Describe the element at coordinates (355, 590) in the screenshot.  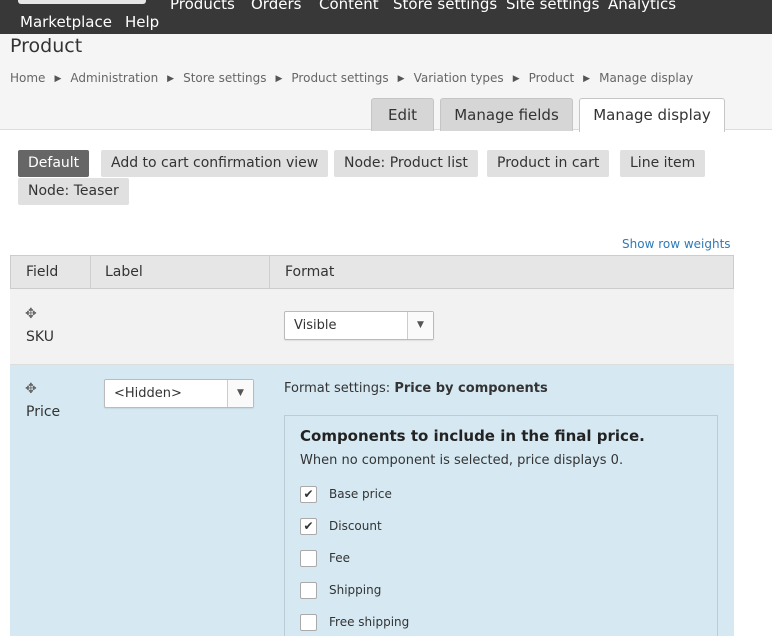
I see `checkbox-label: Shipping` at that location.